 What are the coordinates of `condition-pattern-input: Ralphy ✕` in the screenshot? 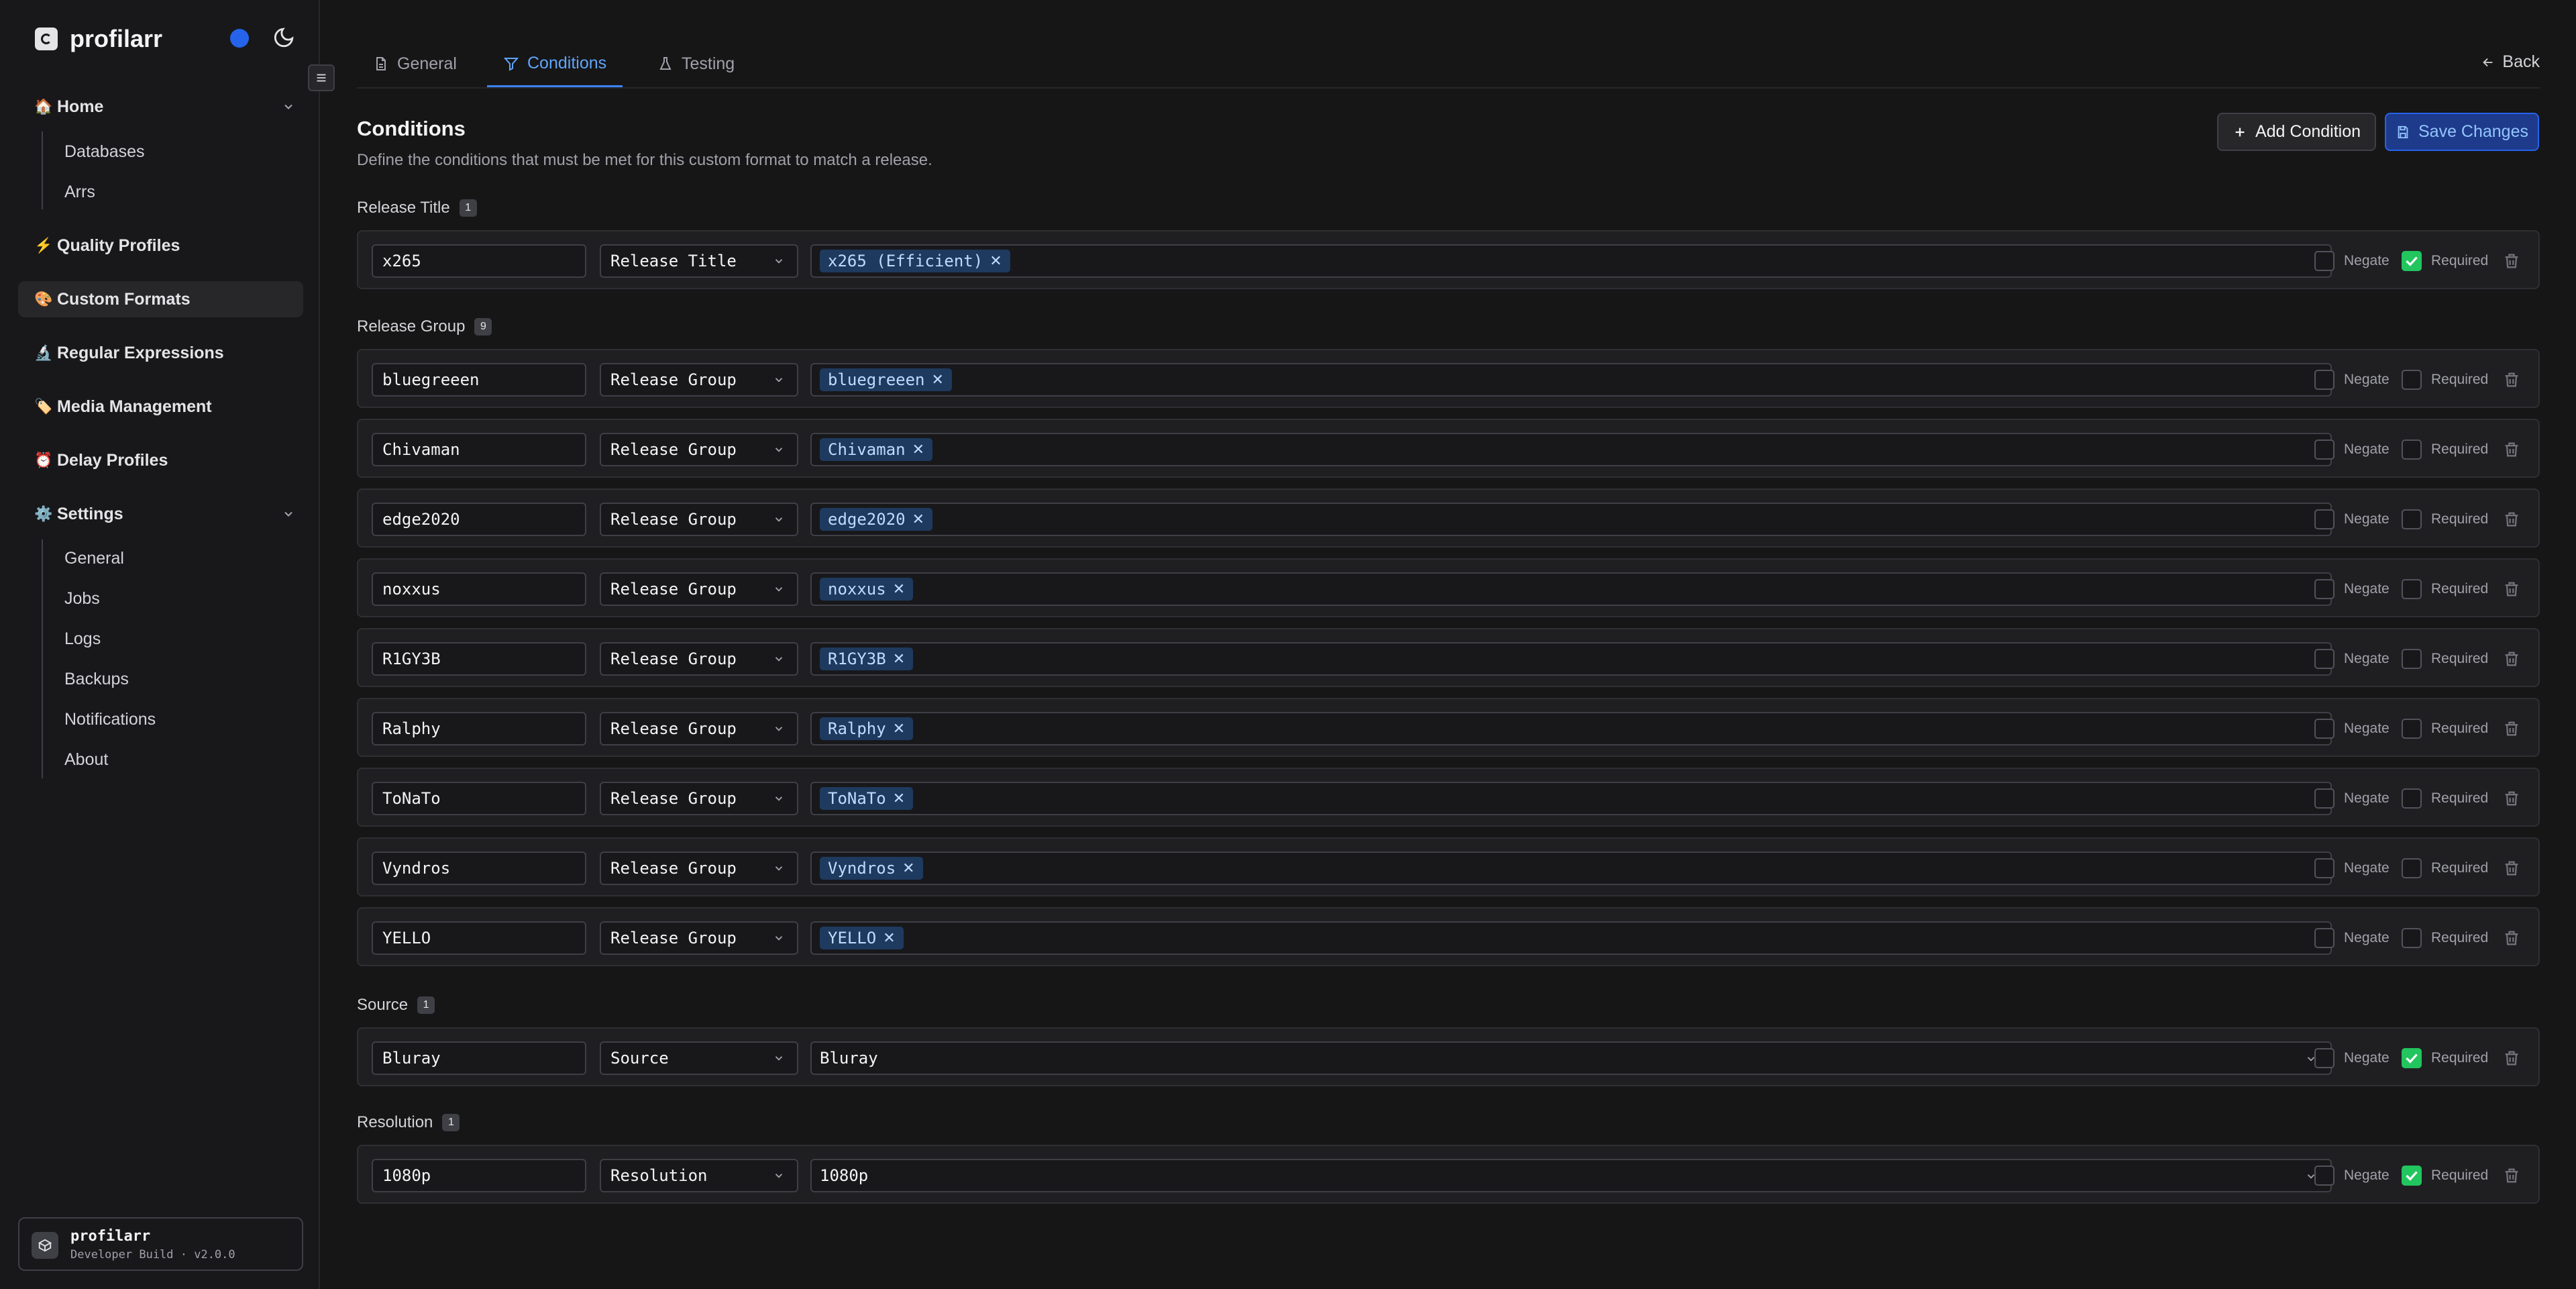 It's located at (1571, 729).